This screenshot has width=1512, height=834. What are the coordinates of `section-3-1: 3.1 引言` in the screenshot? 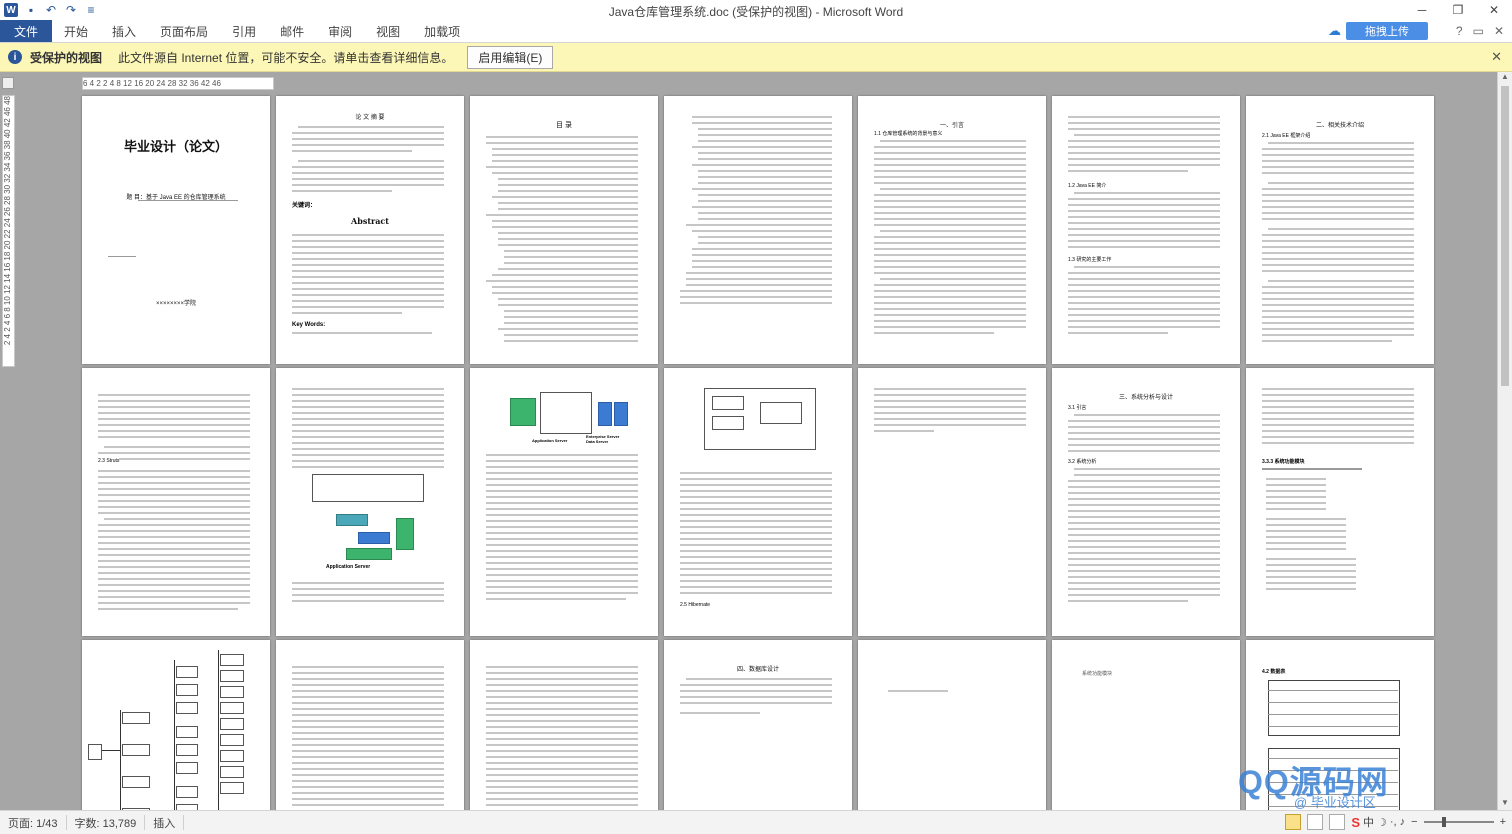 It's located at (1077, 408).